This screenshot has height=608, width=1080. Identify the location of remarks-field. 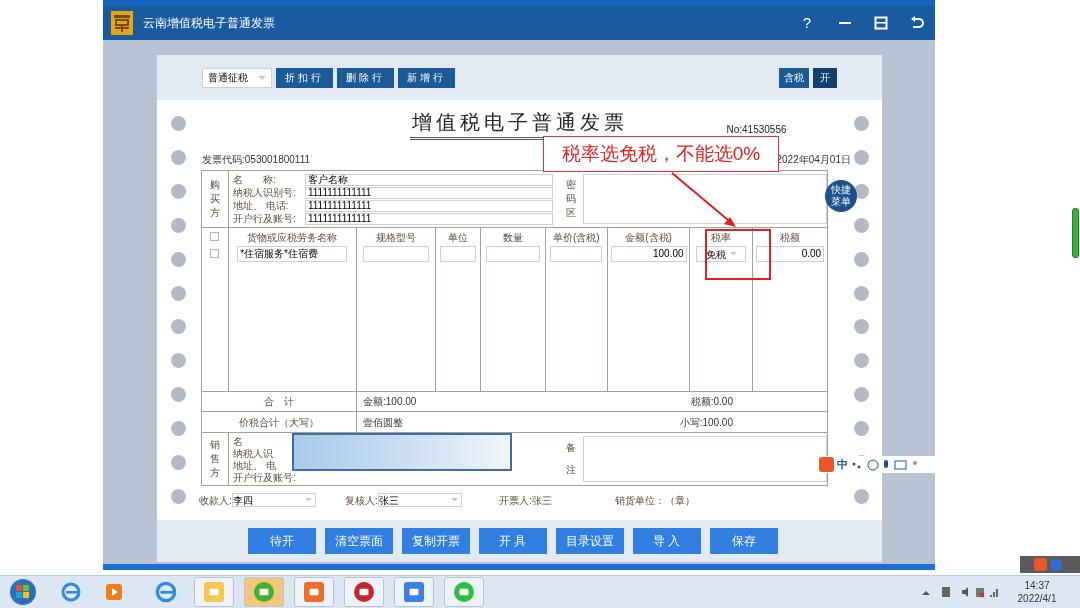
(705, 459).